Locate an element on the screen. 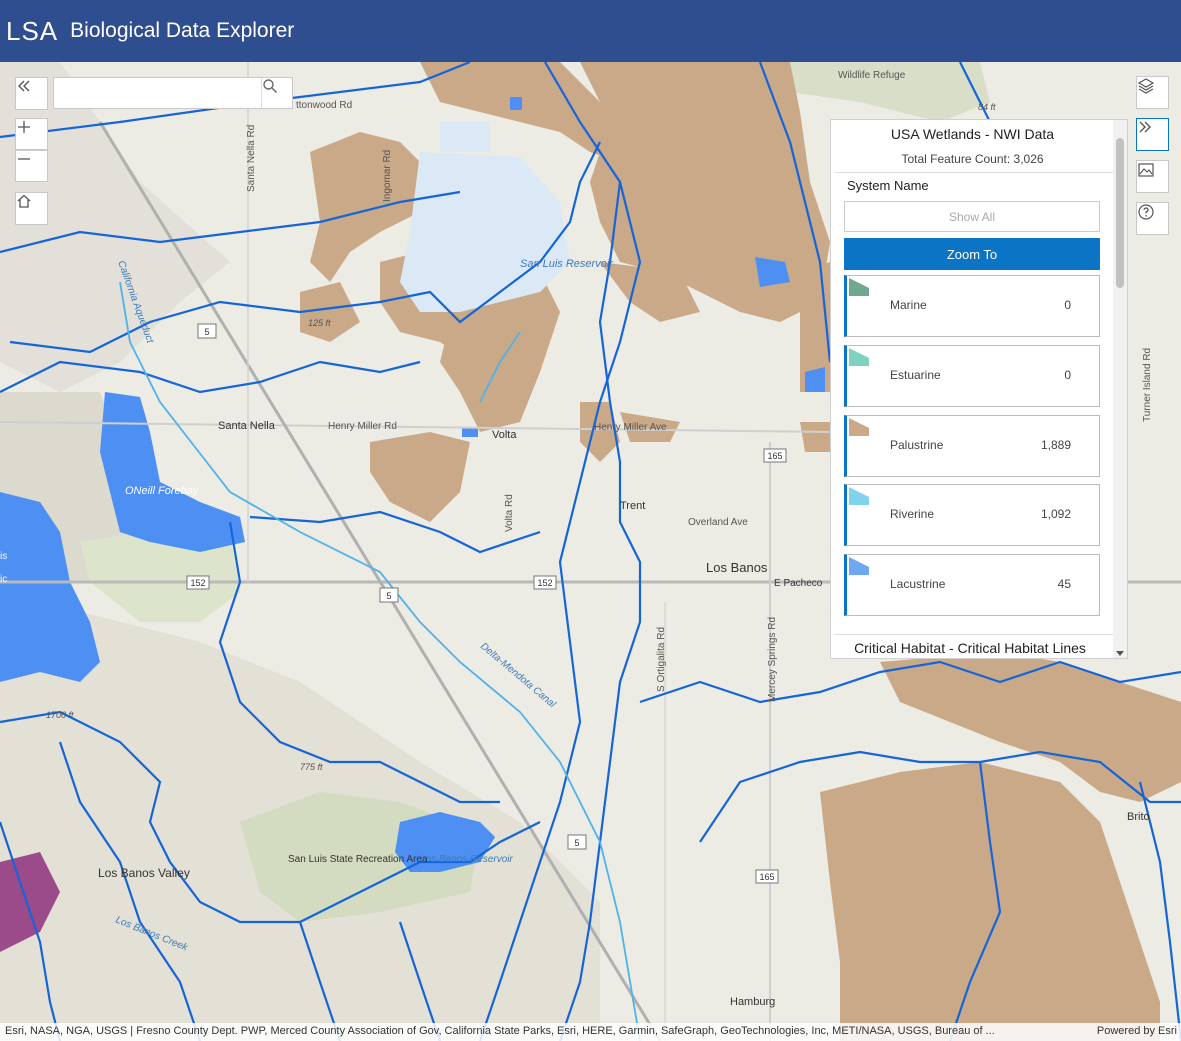  place-label: Volta is located at coordinates (504, 435).